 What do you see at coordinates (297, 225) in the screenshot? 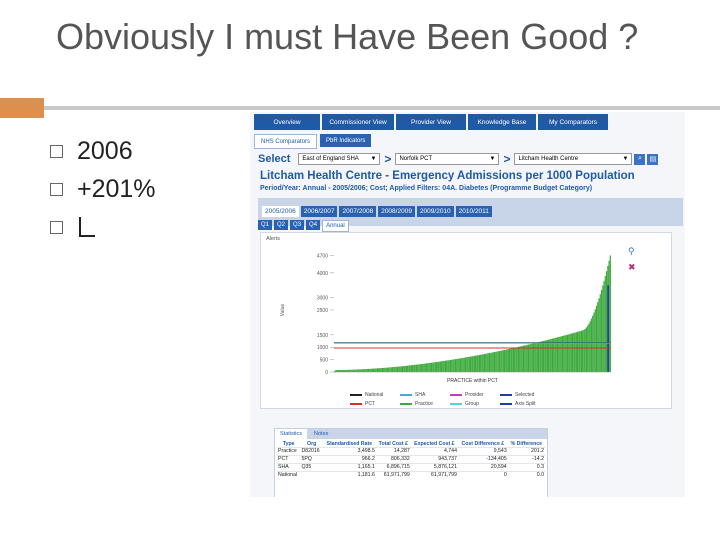
I see `tab-q3: Q3` at bounding box center [297, 225].